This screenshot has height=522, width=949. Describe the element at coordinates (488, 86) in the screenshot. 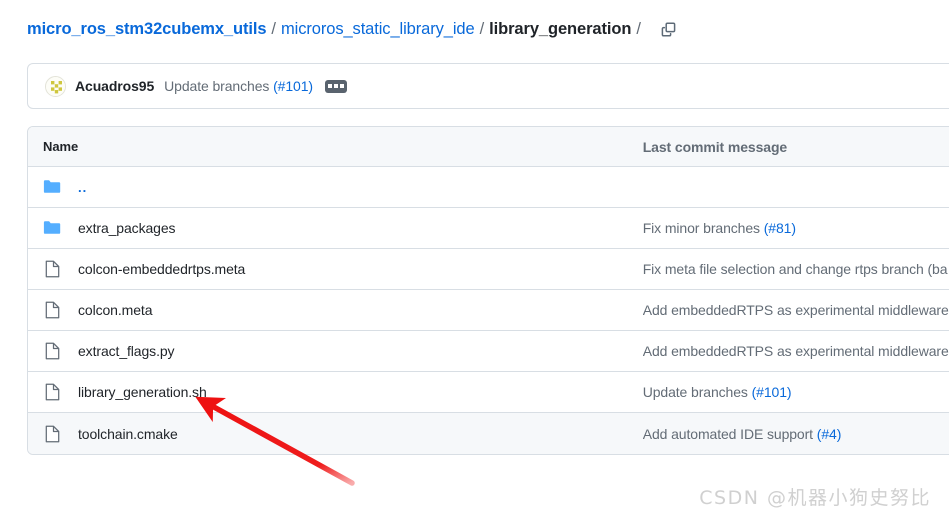

I see `latest-commit-bar: Acuadros95 Update branches (#101)` at that location.